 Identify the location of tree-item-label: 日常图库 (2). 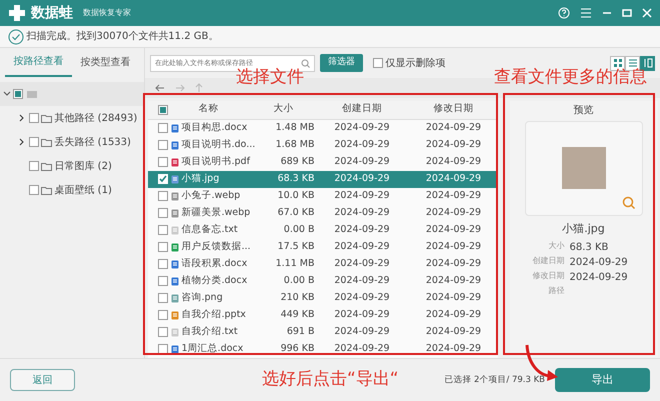
(83, 166).